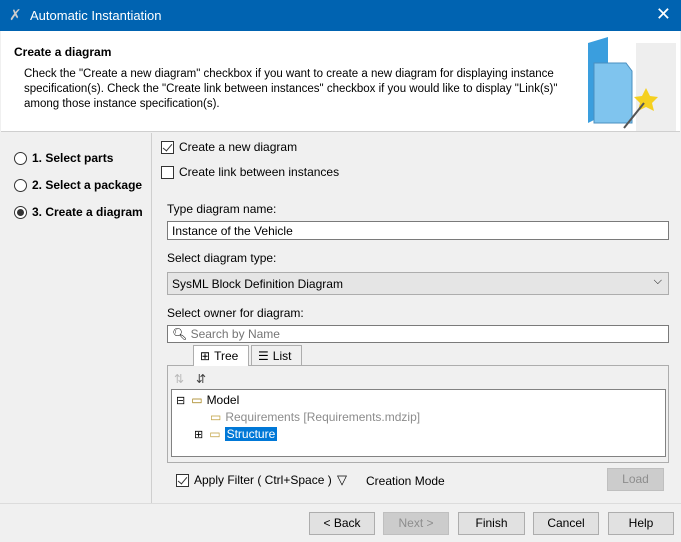 This screenshot has width=681, height=542. What do you see at coordinates (198, 434) in the screenshot?
I see `expand-icon: ⊞` at bounding box center [198, 434].